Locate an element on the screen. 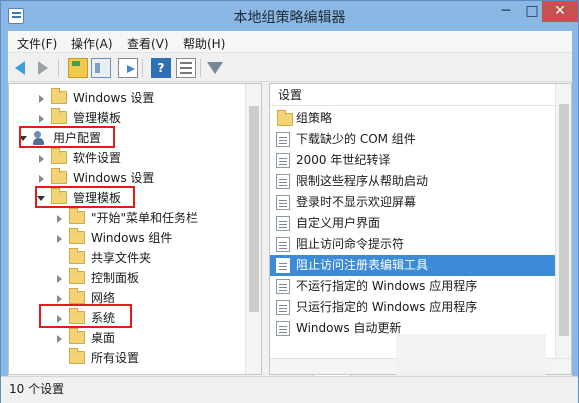 This screenshot has height=403, width=579. filter-icon is located at coordinates (215, 68).